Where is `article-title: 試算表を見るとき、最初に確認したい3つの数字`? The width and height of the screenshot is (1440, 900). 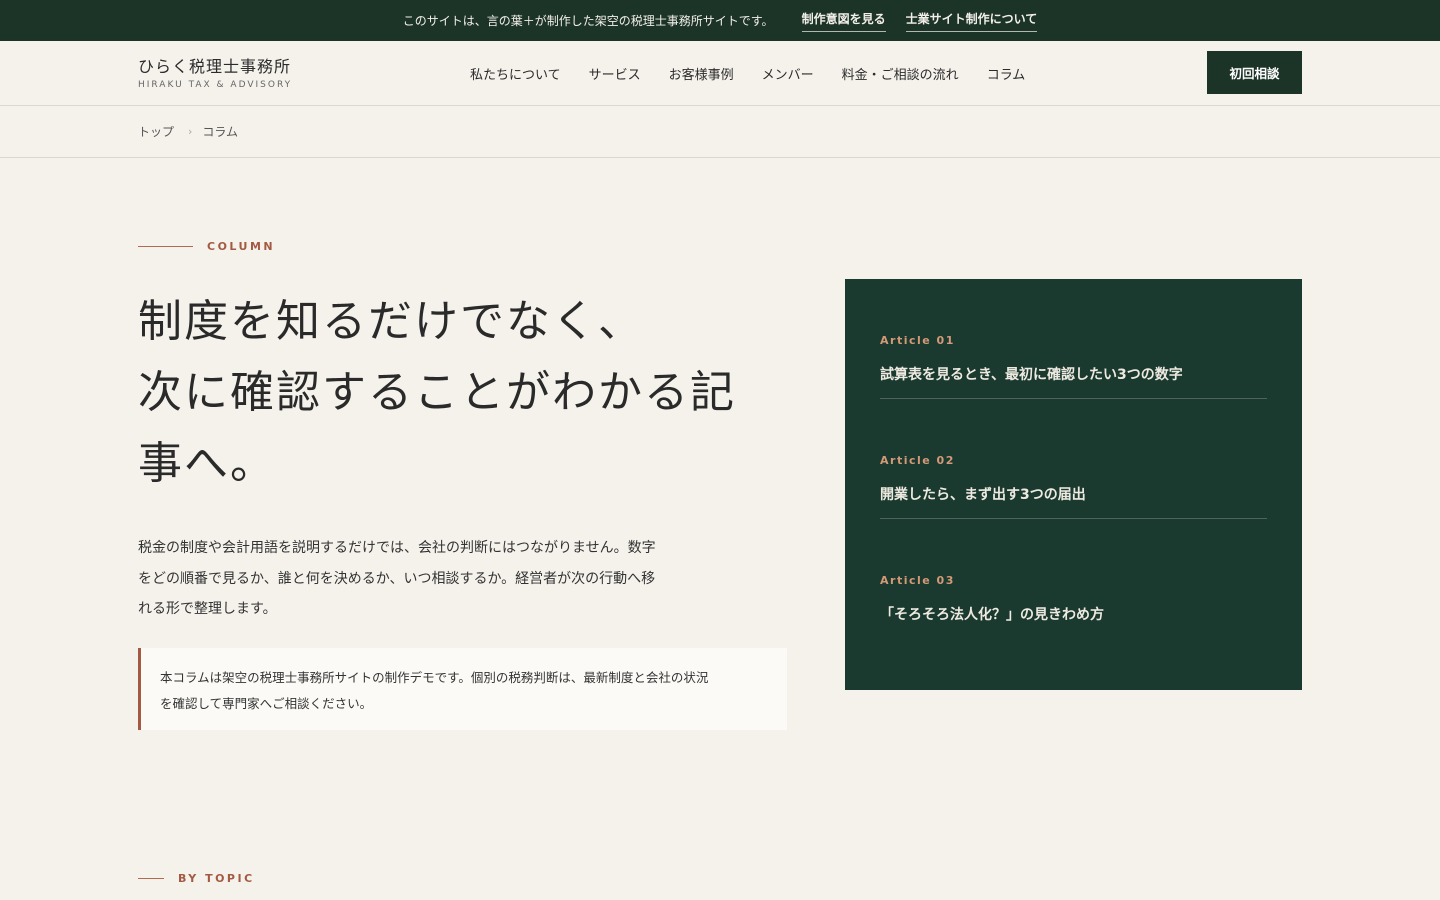
article-title: 試算表を見るとき、最初に確認したい3つの数字 is located at coordinates (1031, 375).